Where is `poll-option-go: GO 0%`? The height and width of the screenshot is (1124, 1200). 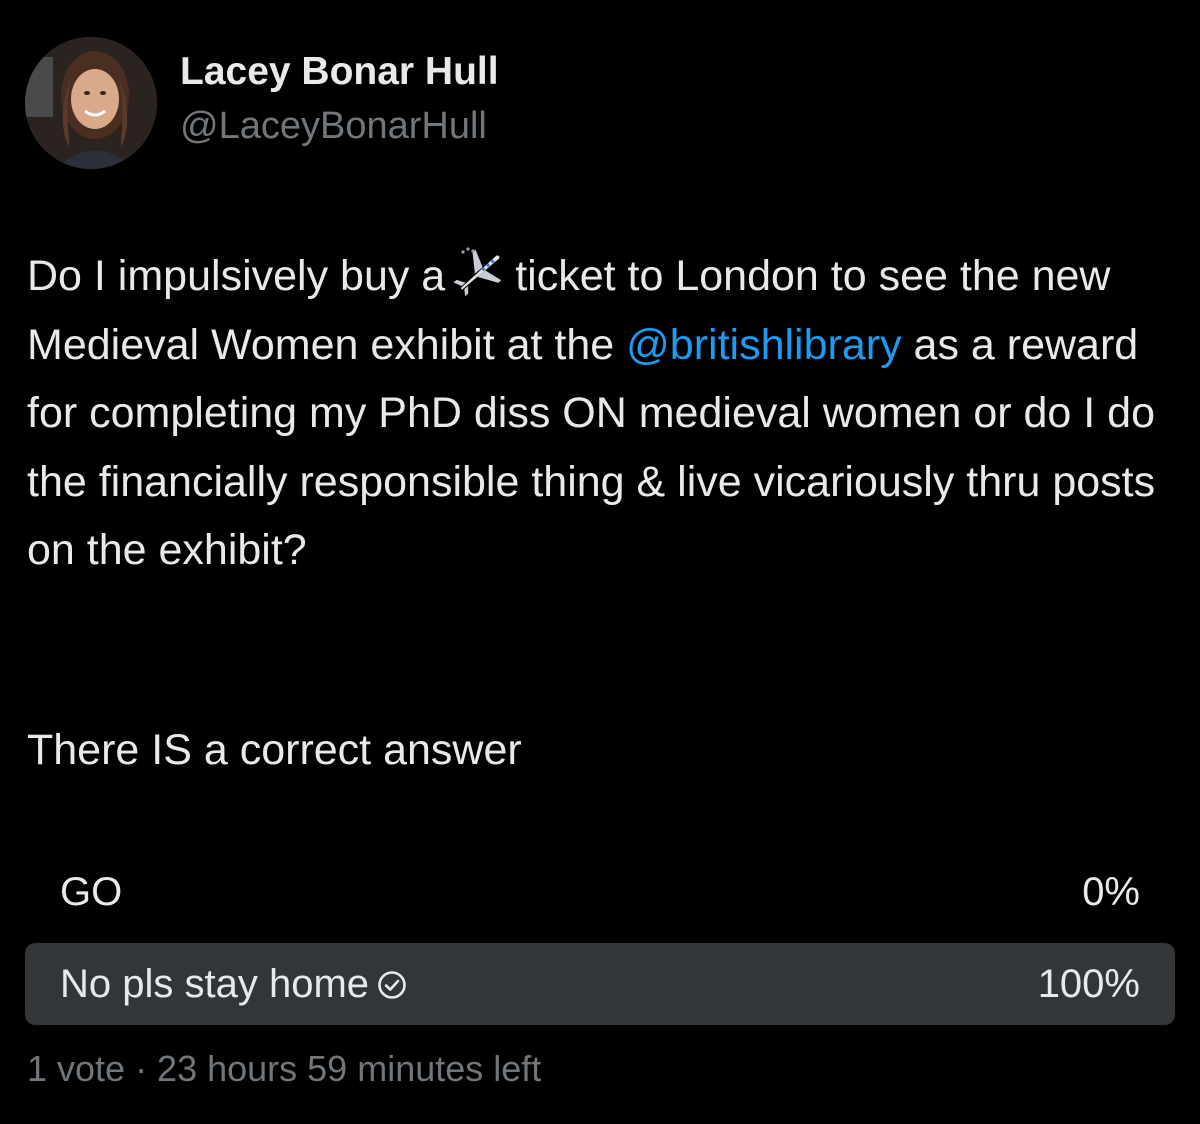
poll-option-go: GO 0% is located at coordinates (600, 892).